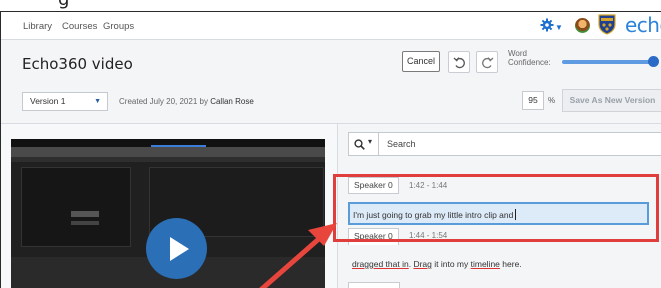  What do you see at coordinates (298, 255) in the screenshot?
I see `annotation-arrow-icon` at bounding box center [298, 255].